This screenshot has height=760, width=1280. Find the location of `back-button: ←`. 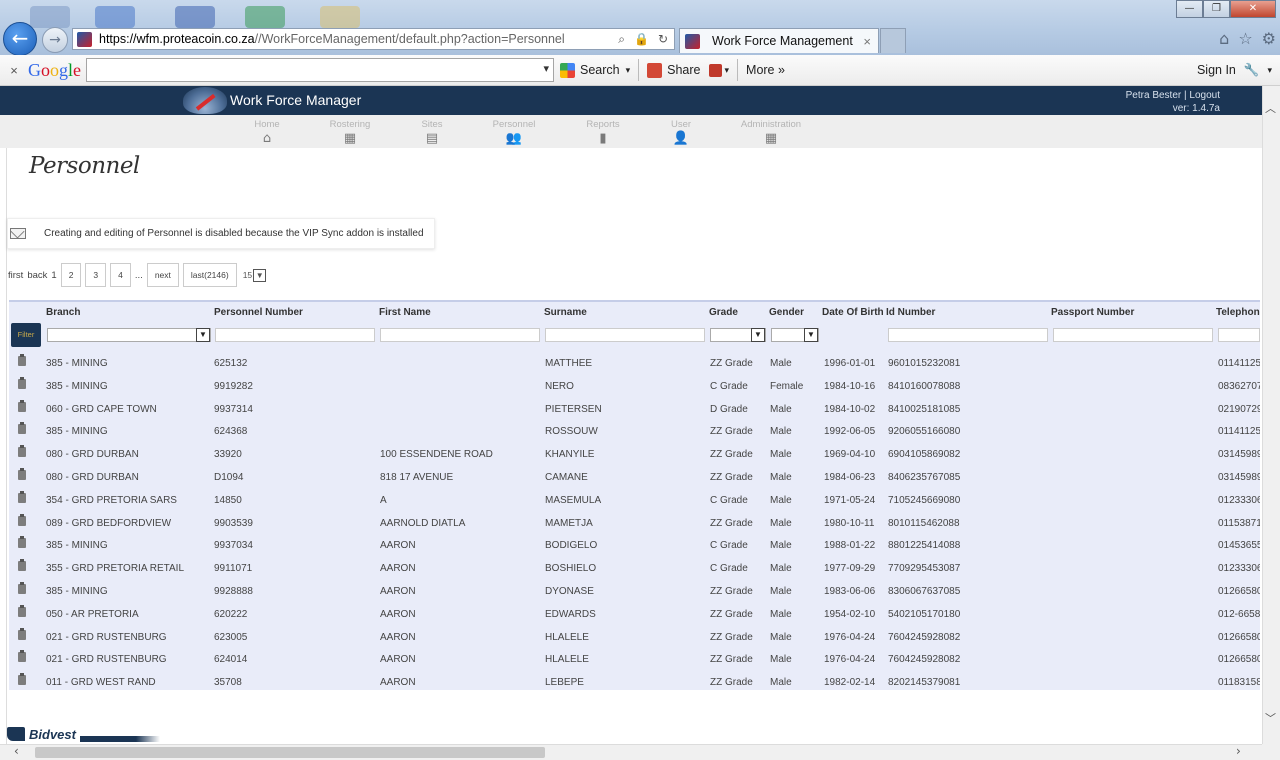

back-button: ← is located at coordinates (20, 39).